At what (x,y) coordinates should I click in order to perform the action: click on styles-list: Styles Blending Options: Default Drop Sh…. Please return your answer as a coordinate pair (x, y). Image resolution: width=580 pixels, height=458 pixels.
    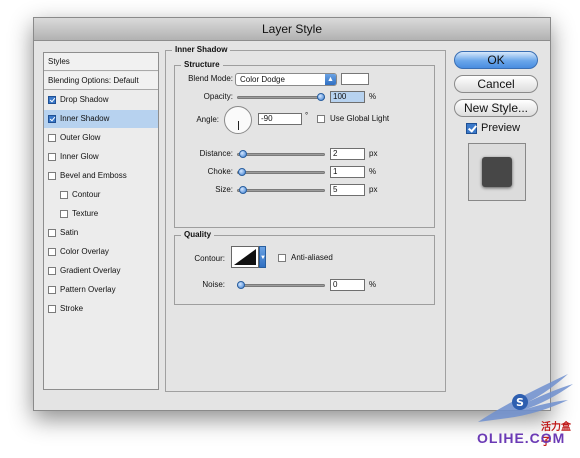
    Looking at the image, I should click on (101, 221).